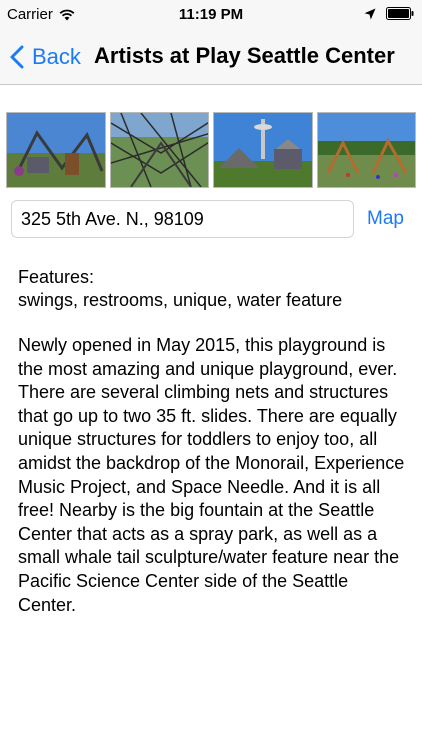 The image size is (422, 750). I want to click on status-right, so click(389, 13).